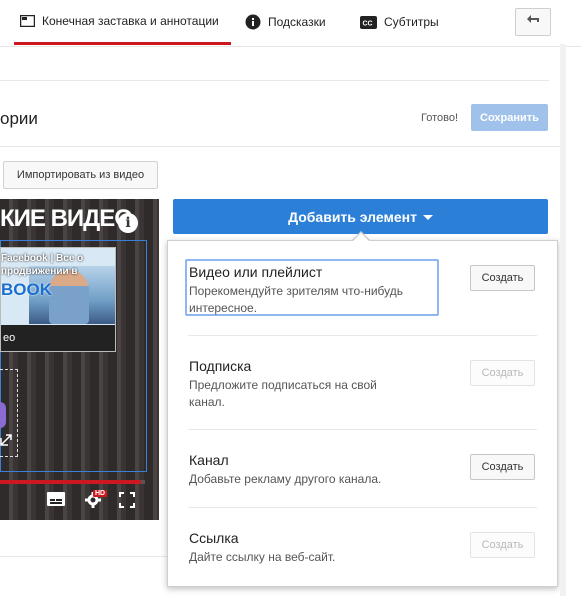 The image size is (581, 596). What do you see at coordinates (42, 265) in the screenshot?
I see `thumbnail-title: Facebook | Все о продвижении в` at bounding box center [42, 265].